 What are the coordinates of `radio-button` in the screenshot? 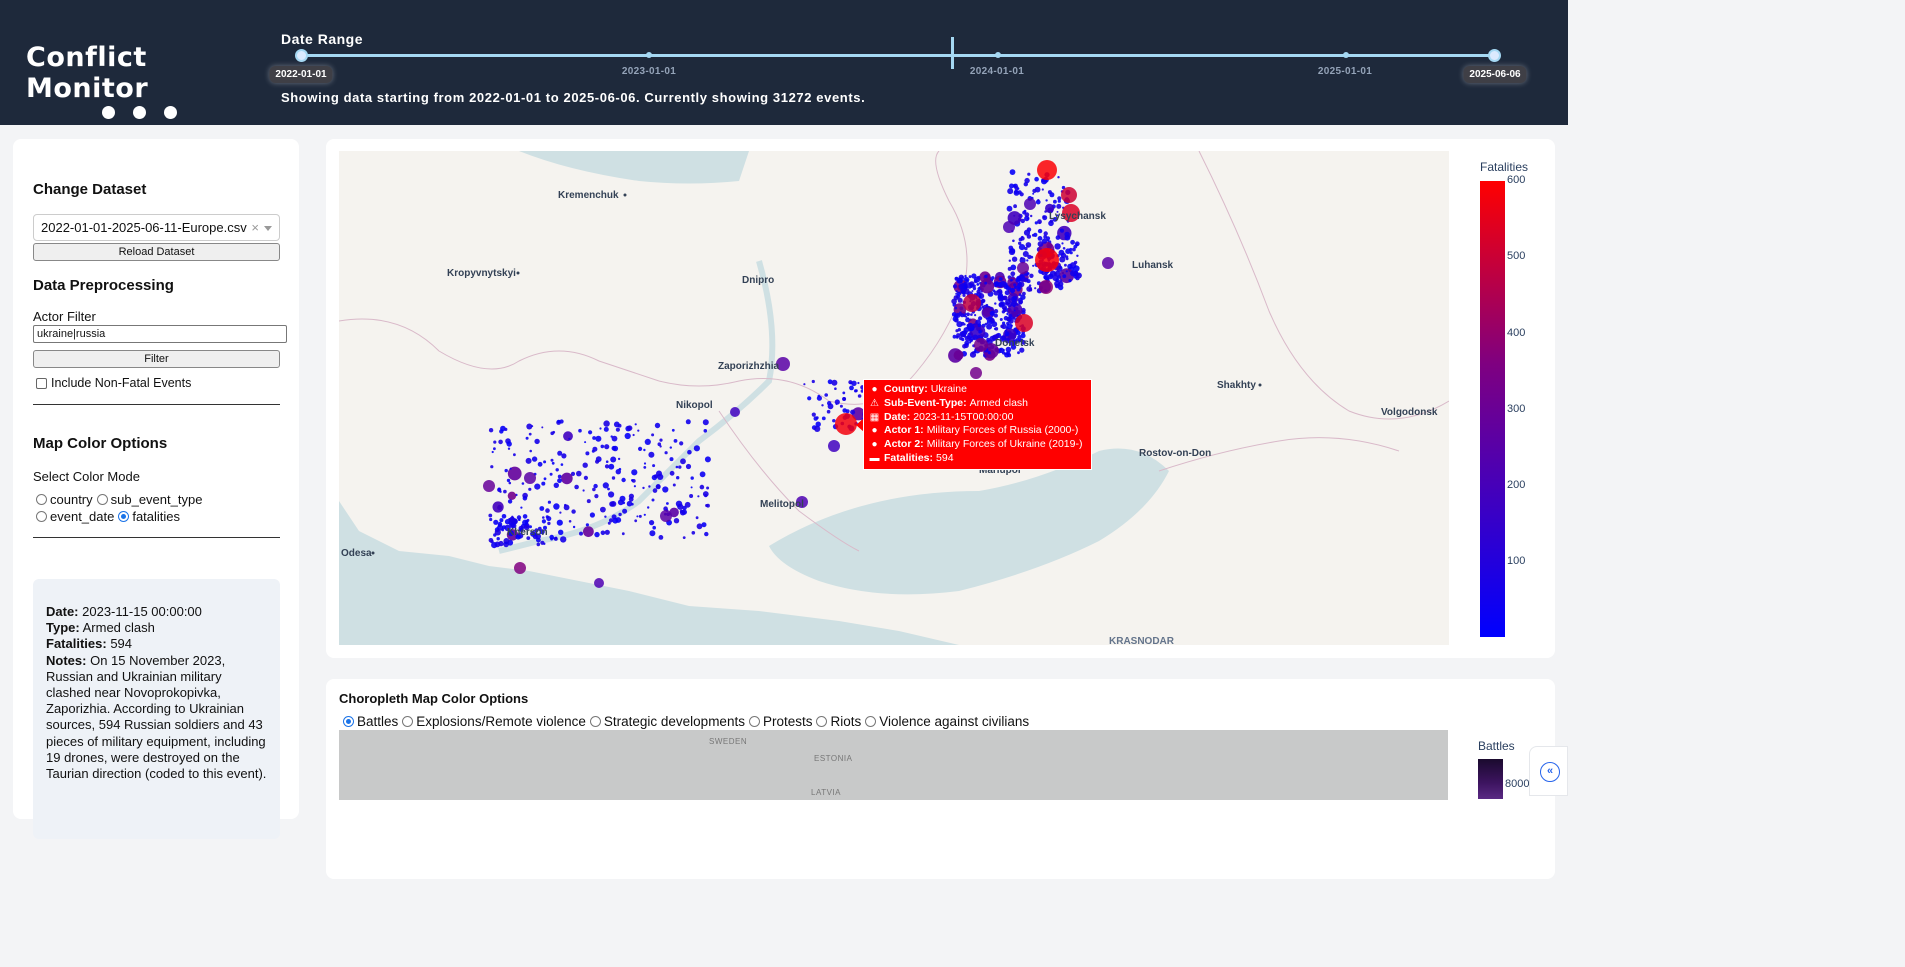 It's located at (871, 721).